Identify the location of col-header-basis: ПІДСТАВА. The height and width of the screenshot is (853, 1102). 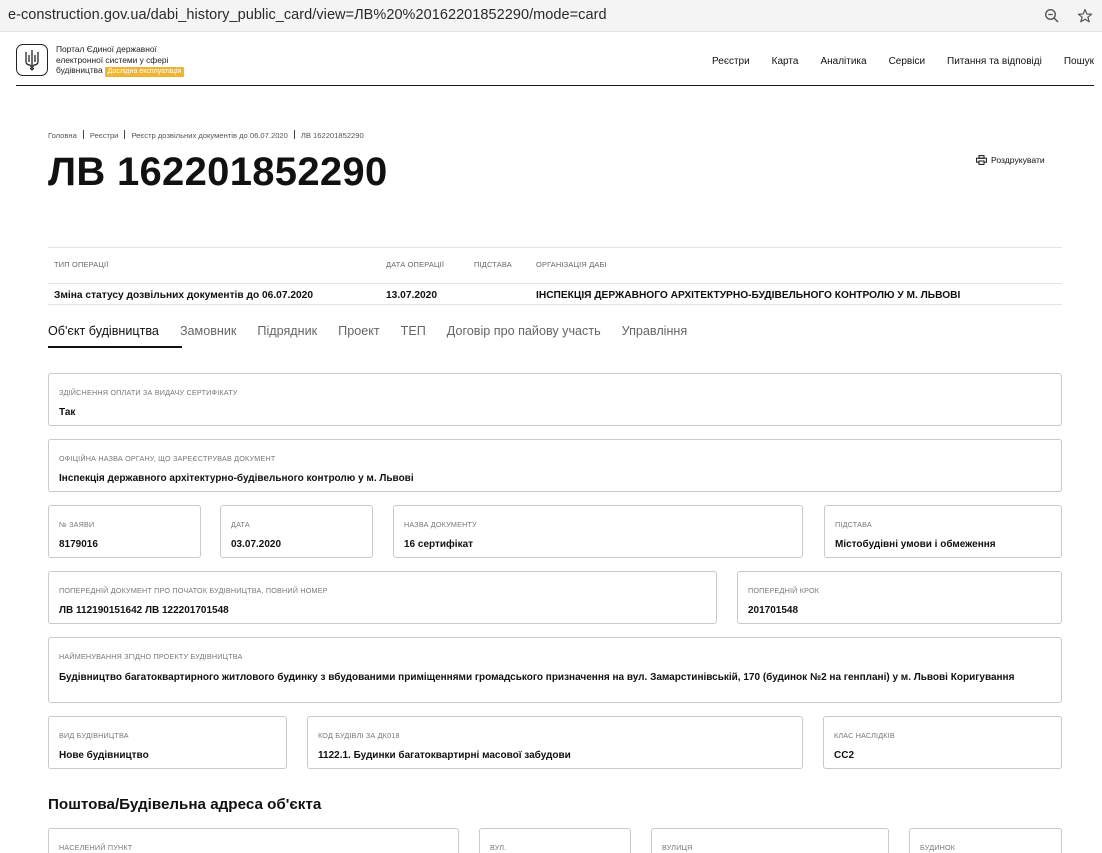
(493, 264).